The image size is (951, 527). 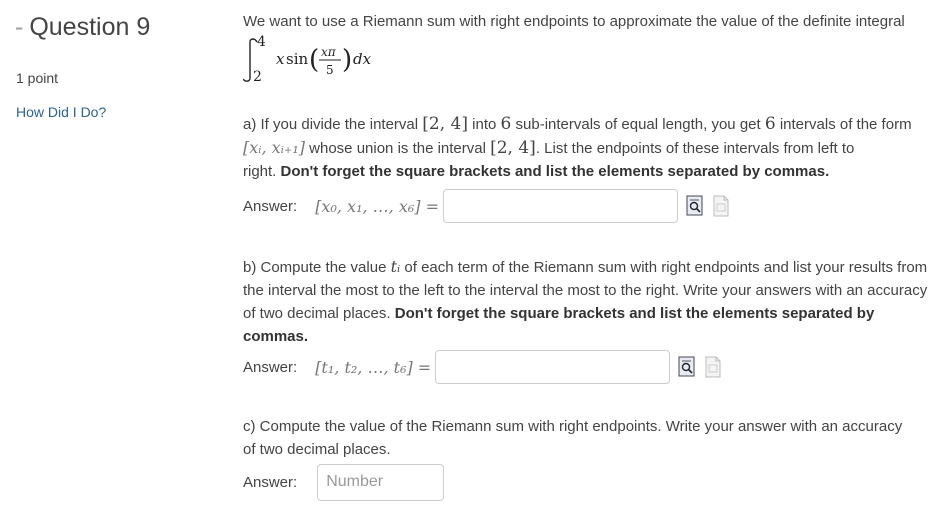 What do you see at coordinates (257, 76) in the screenshot?
I see `integral-lower: 2` at bounding box center [257, 76].